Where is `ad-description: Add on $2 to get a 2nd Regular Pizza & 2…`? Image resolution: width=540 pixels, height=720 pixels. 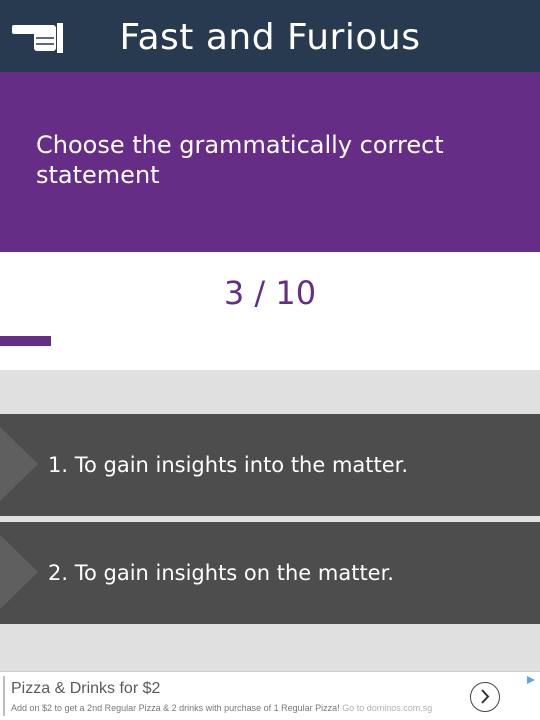 ad-description: Add on $2 to get a 2nd Regular Pizza & 2… is located at coordinates (237, 708).